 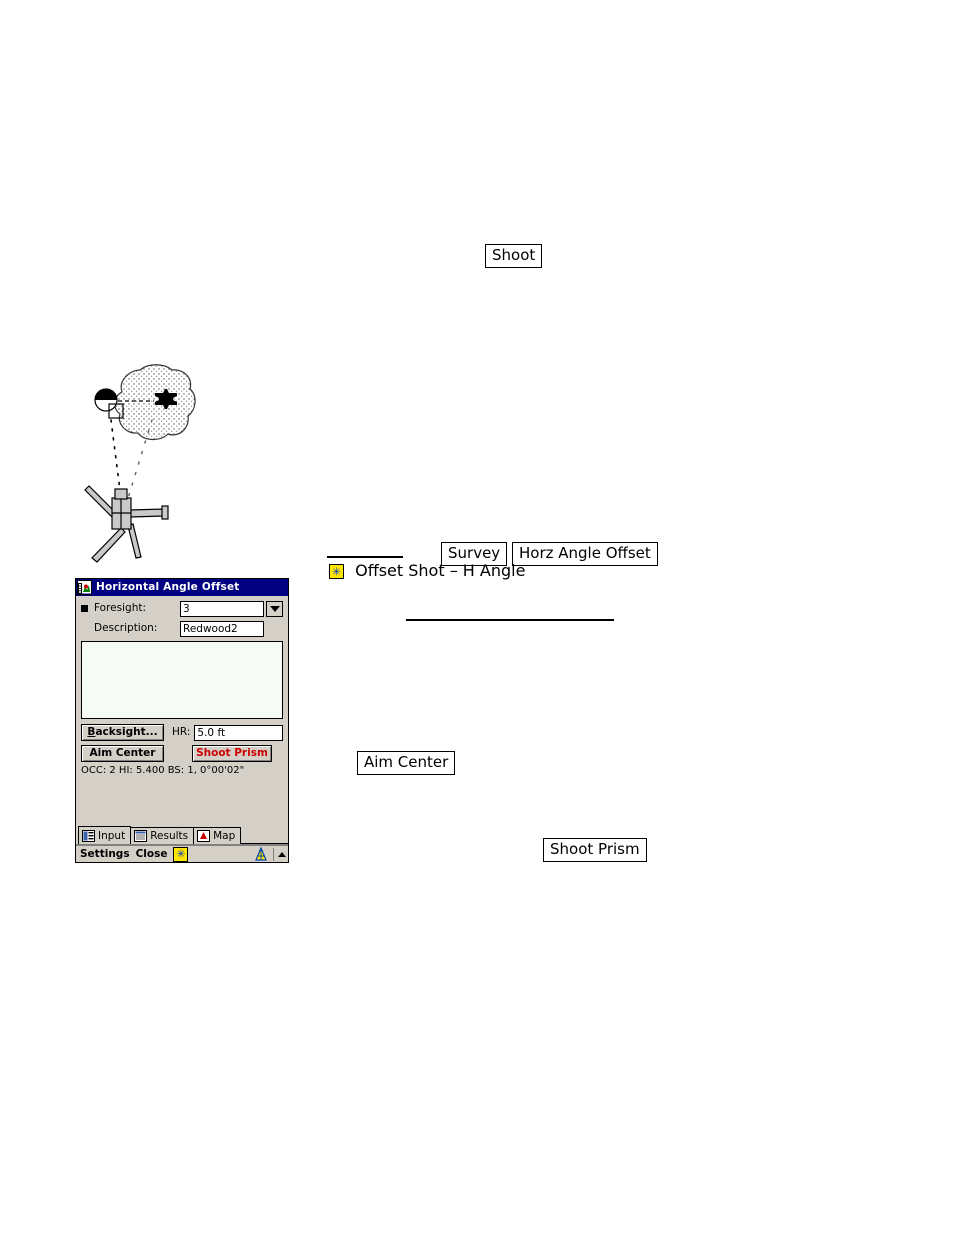 What do you see at coordinates (169, 836) in the screenshot?
I see `tab-results-label: Results` at bounding box center [169, 836].